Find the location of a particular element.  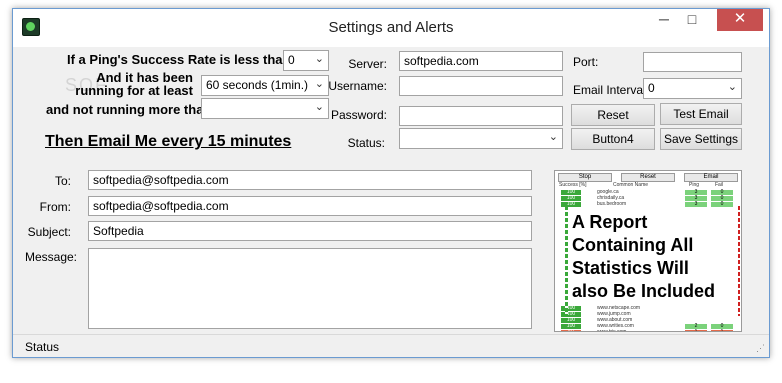

preview-header-success: Success [%] is located at coordinates (573, 185).